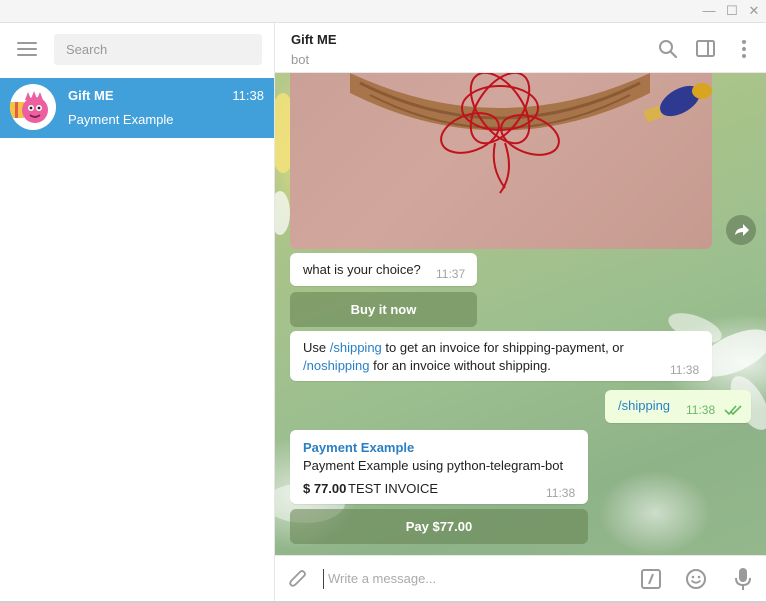  I want to click on attach-icon, so click(298, 579).